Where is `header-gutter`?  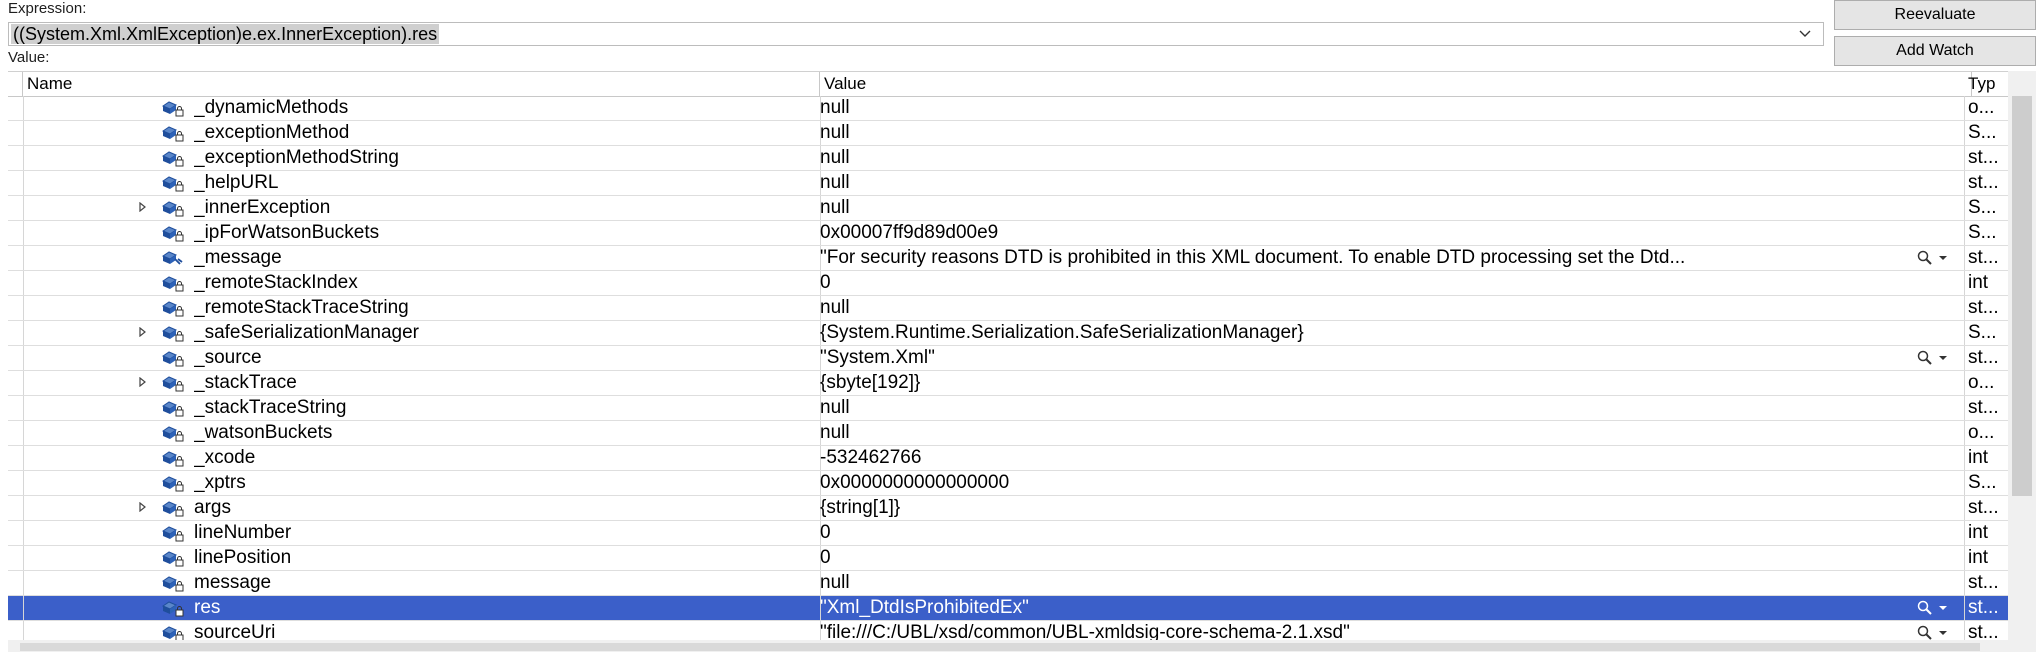
header-gutter is located at coordinates (15, 84).